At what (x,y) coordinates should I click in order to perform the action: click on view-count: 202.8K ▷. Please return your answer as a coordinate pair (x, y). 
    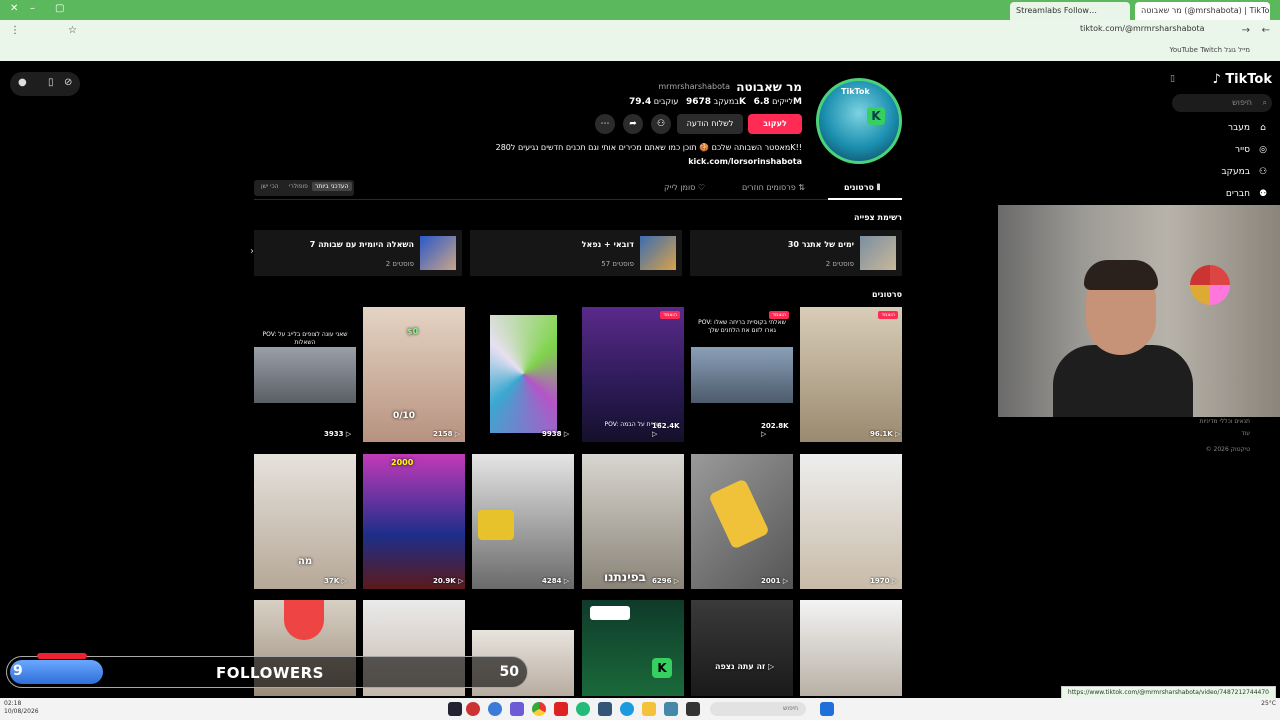
    Looking at the image, I should click on (775, 430).